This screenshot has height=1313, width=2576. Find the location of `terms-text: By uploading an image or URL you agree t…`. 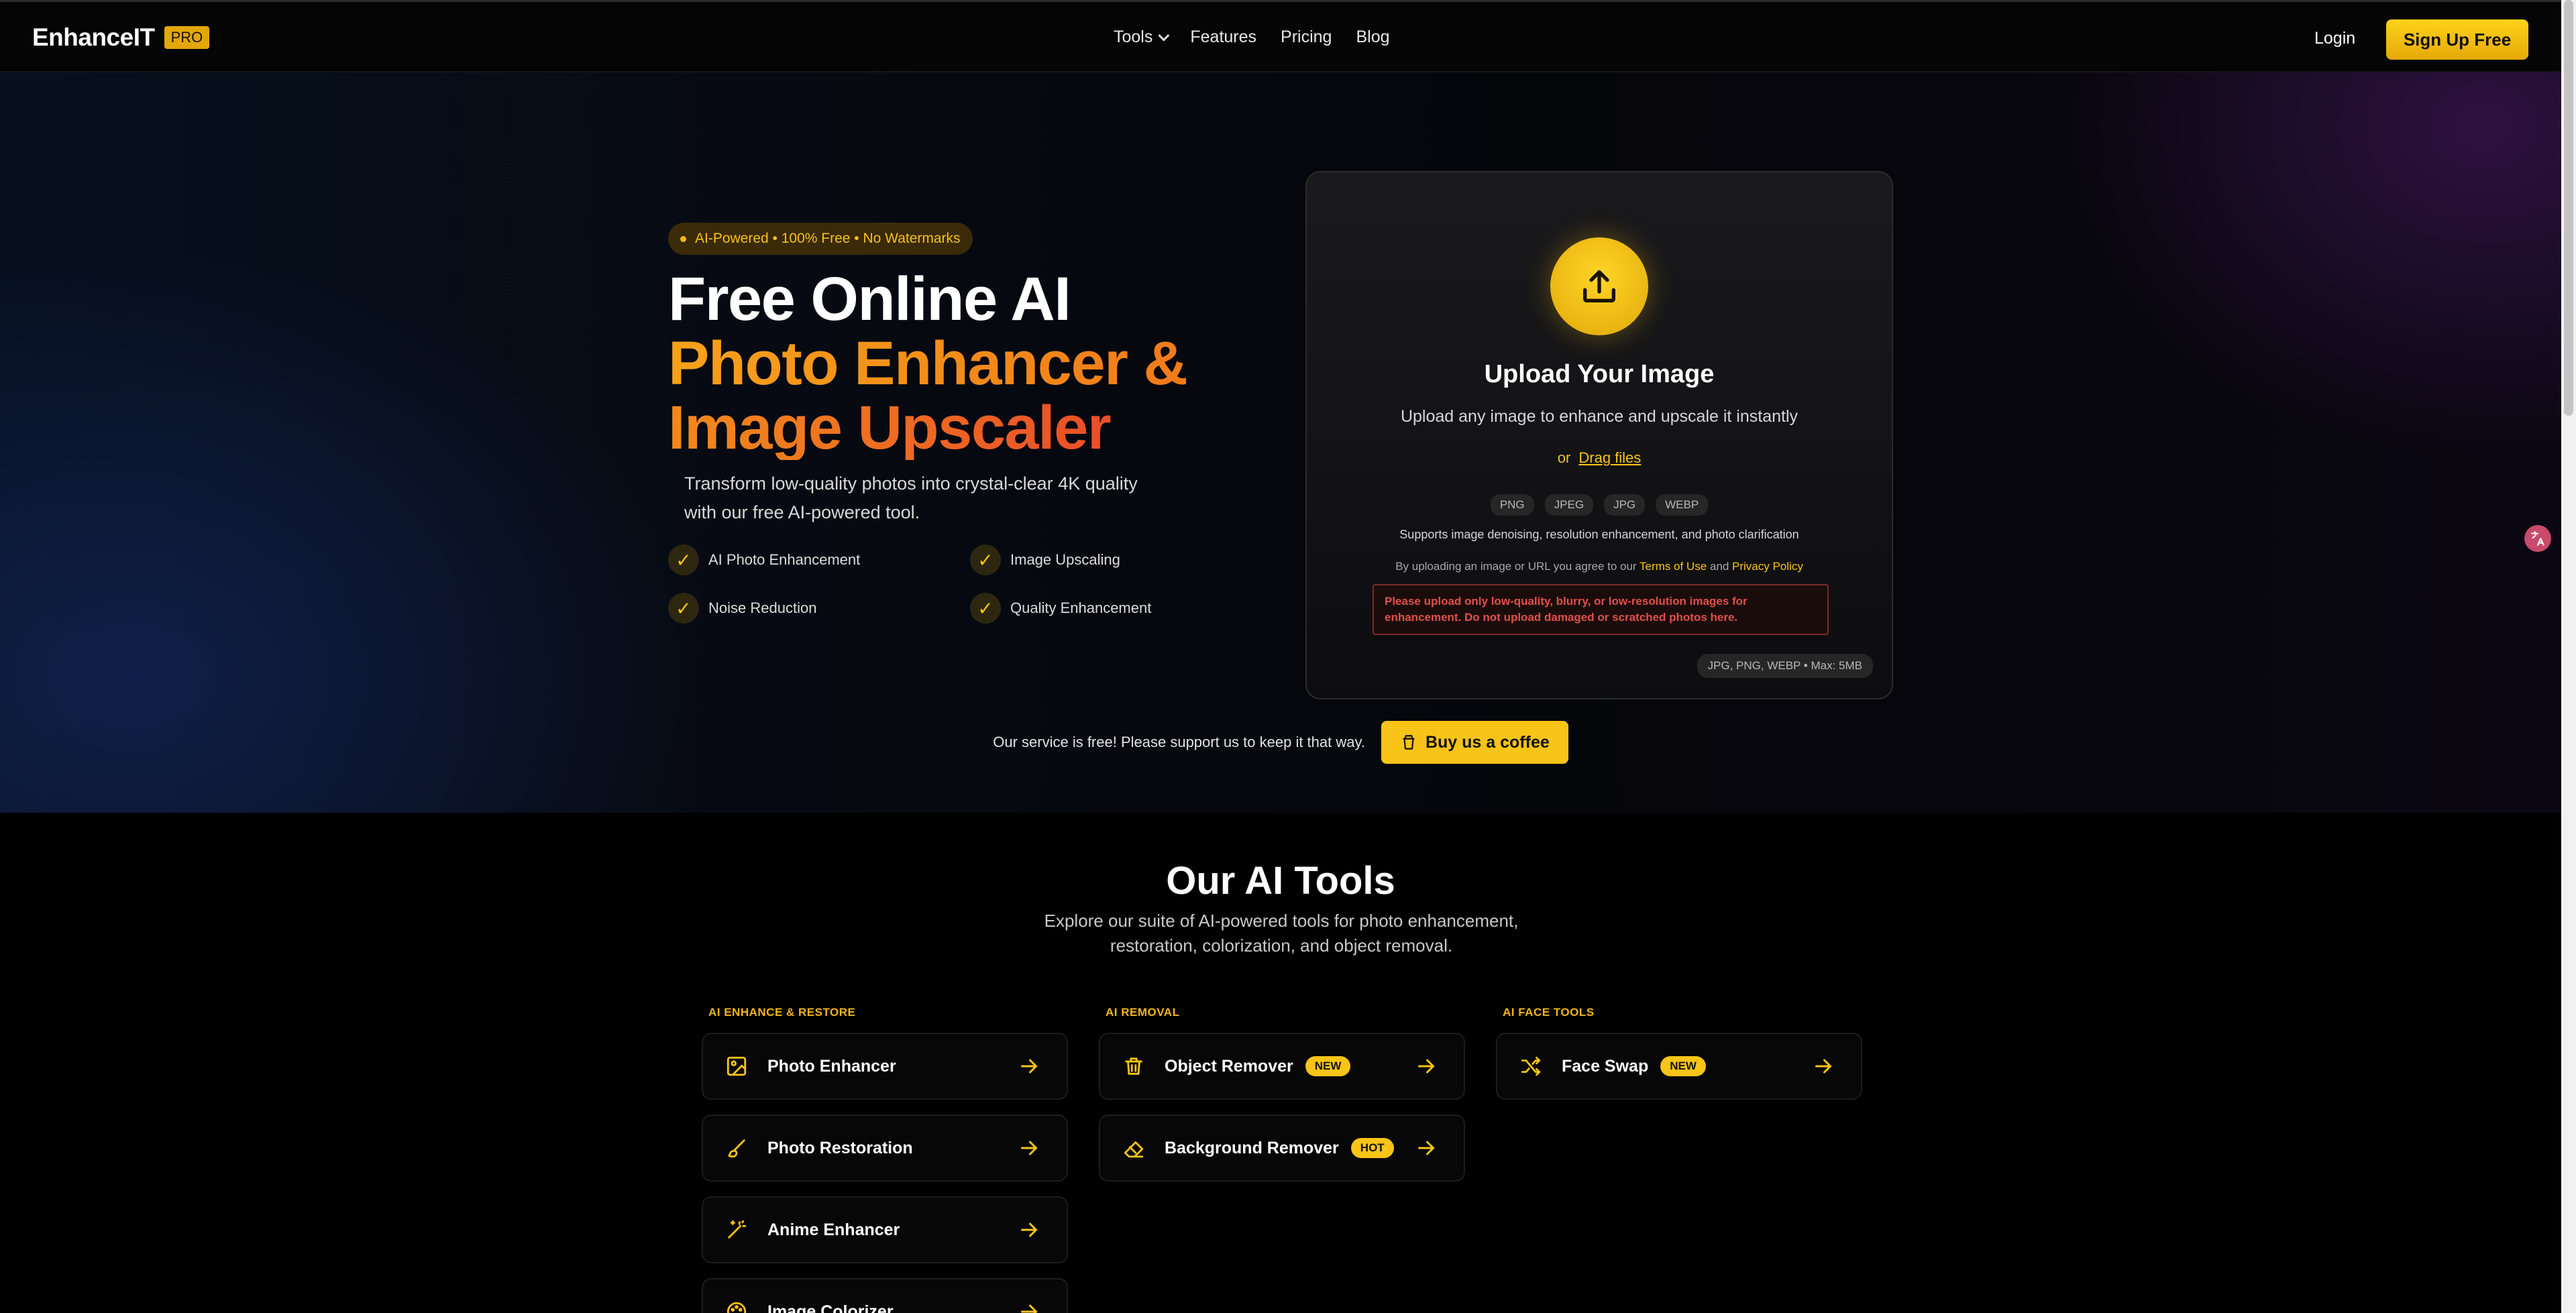

terms-text: By uploading an image or URL you agree t… is located at coordinates (1599, 566).